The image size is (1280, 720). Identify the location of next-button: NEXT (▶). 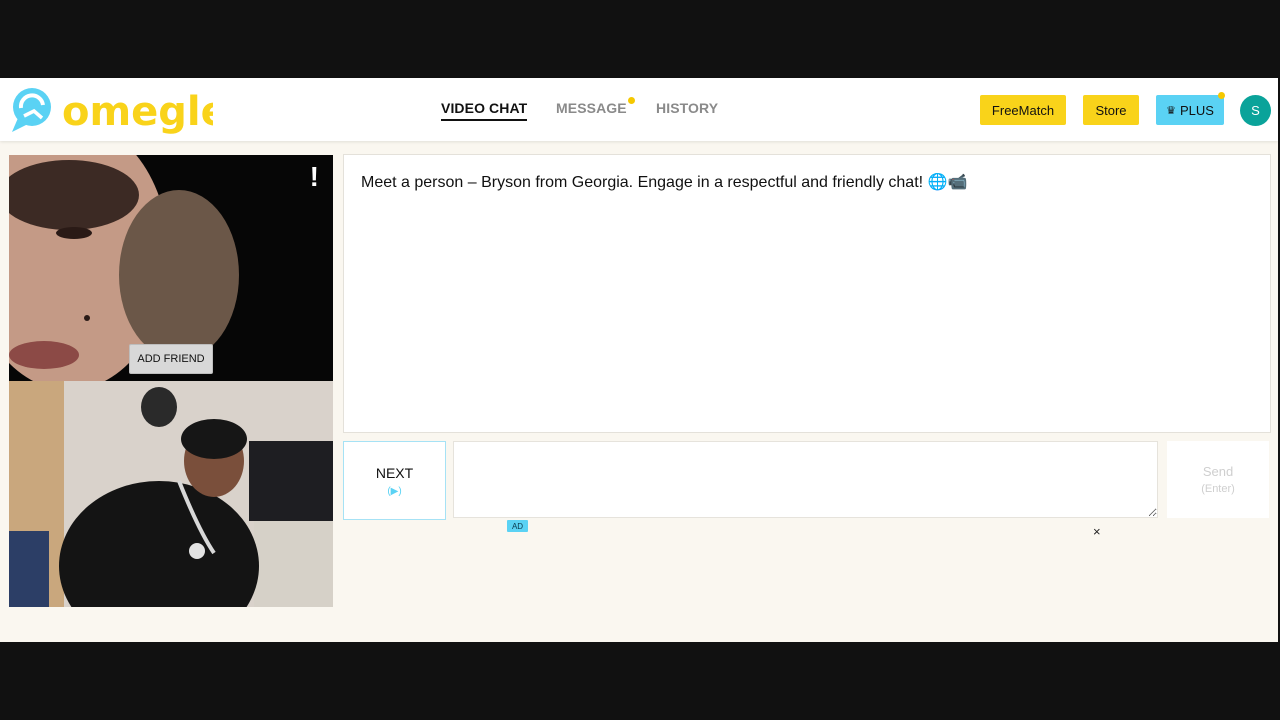
(394, 480).